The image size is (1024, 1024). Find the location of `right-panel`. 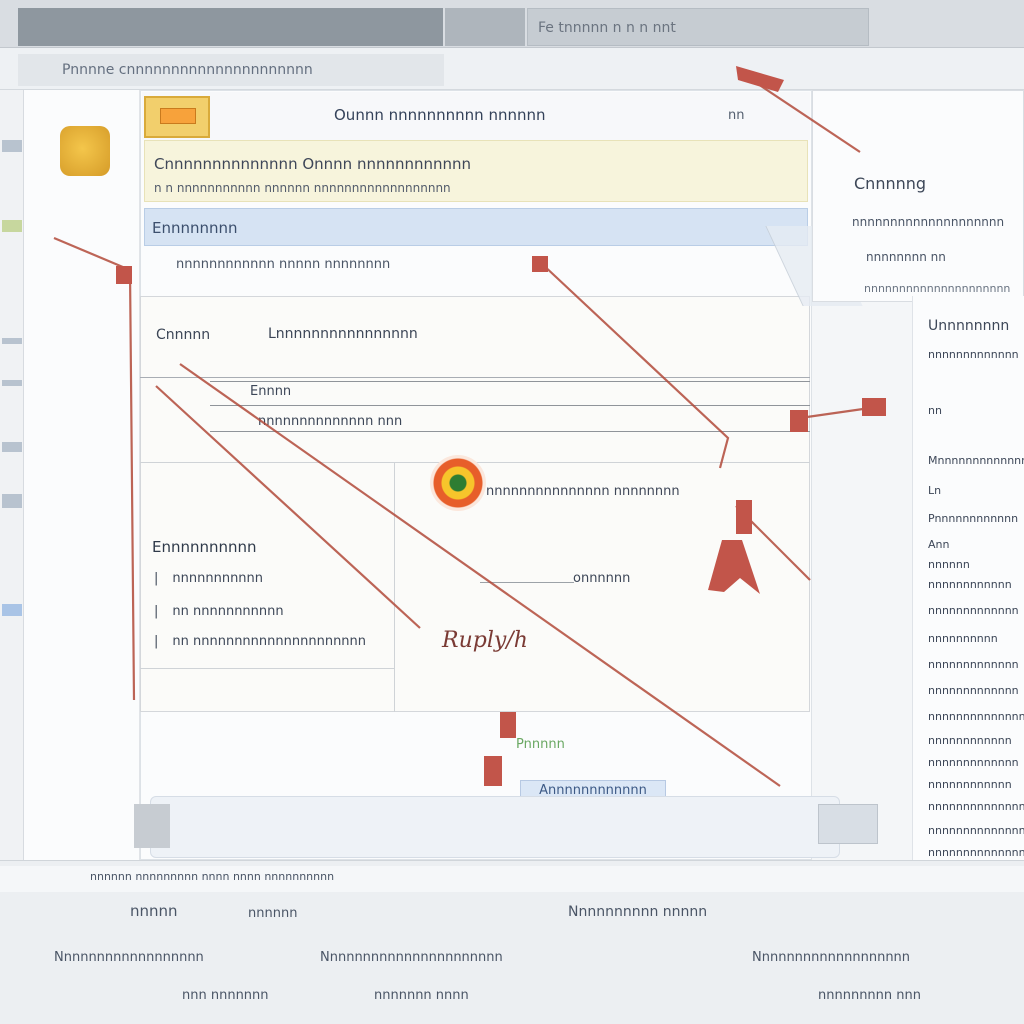

right-panel is located at coordinates (968, 601).